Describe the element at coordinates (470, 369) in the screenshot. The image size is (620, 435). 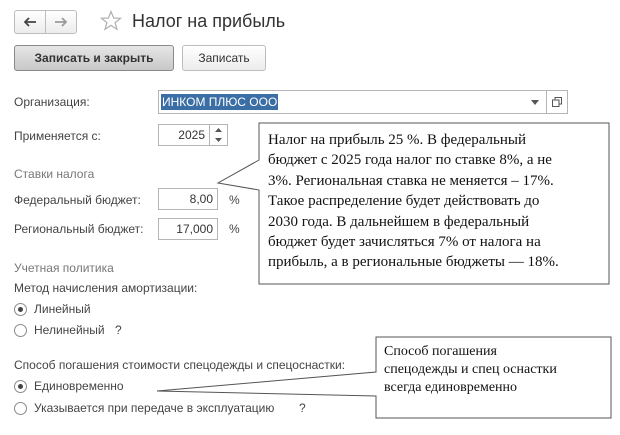
I see `callout-line: спецодежды и спец оснастки` at that location.